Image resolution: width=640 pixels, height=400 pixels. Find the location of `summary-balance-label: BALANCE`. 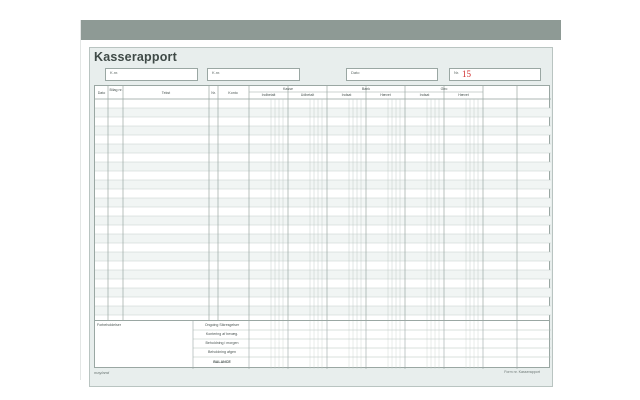

summary-balance-label: BALANCE is located at coordinates (222, 362).